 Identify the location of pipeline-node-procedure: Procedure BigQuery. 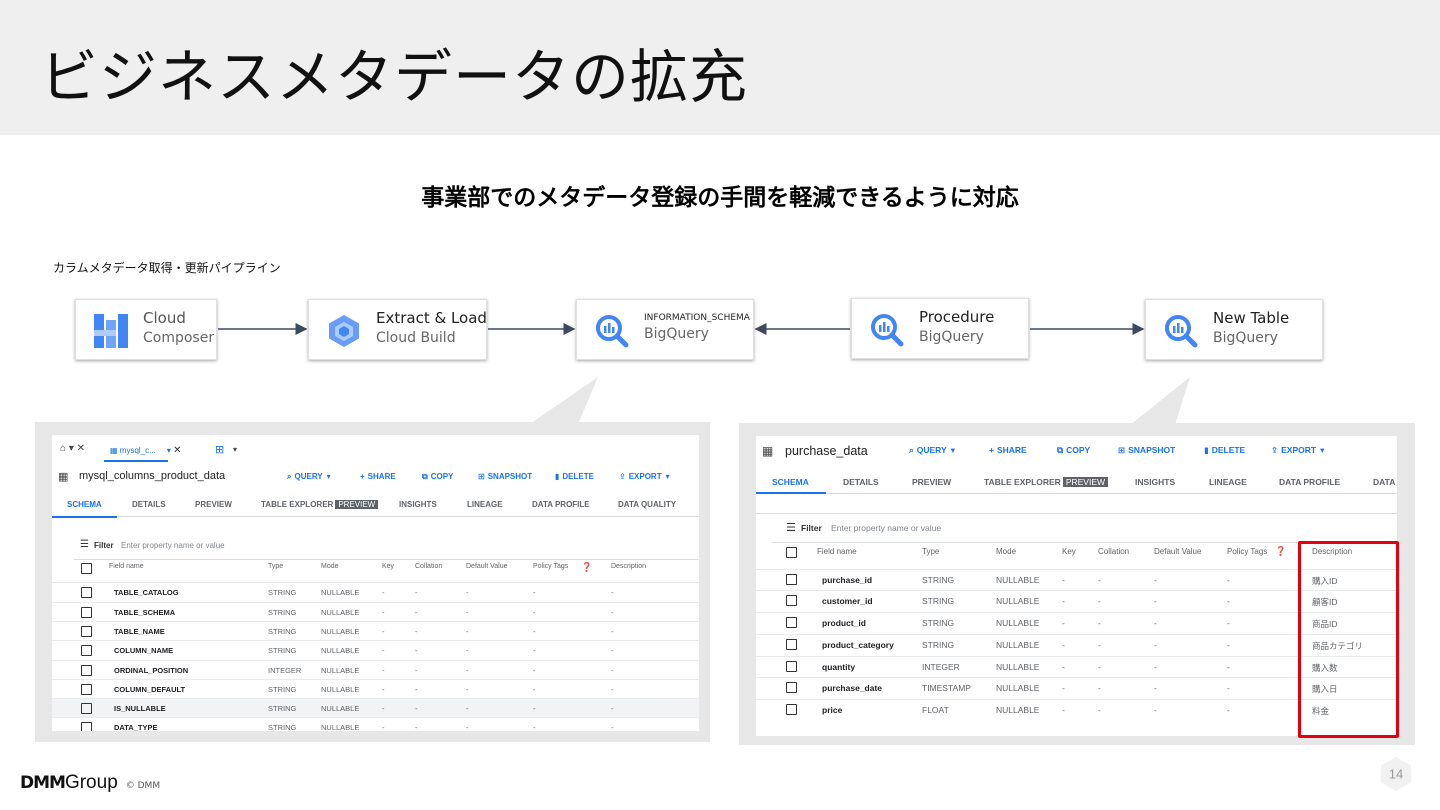
(940, 328).